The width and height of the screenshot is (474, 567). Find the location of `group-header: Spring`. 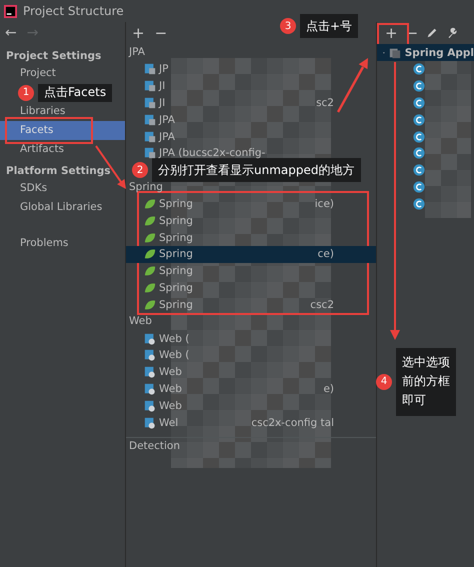

group-header: Spring is located at coordinates (146, 187).